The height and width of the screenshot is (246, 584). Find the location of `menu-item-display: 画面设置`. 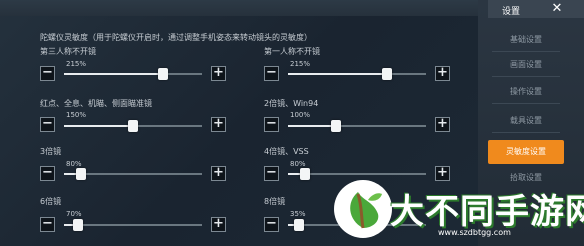

menu-item-display: 画面设置 is located at coordinates (526, 65).